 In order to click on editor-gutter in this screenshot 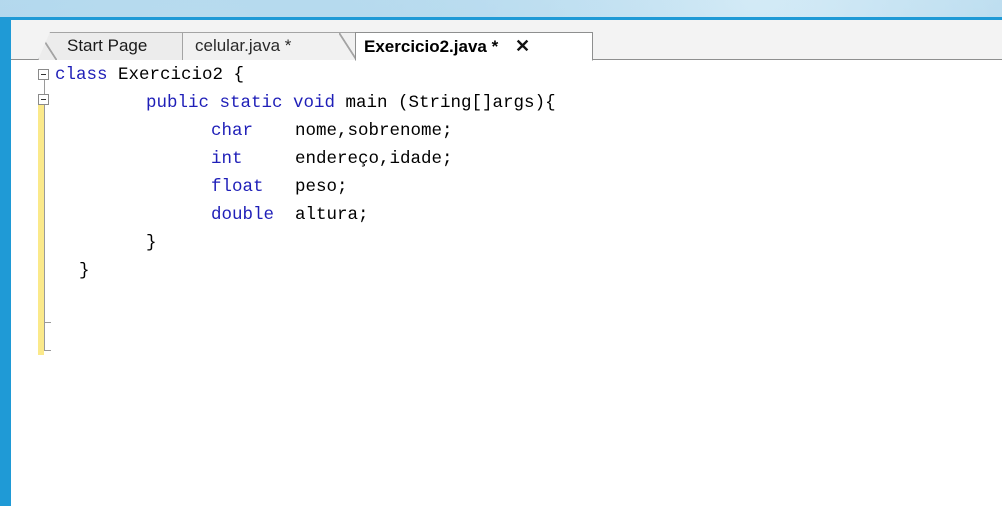, I will do `click(31, 283)`.